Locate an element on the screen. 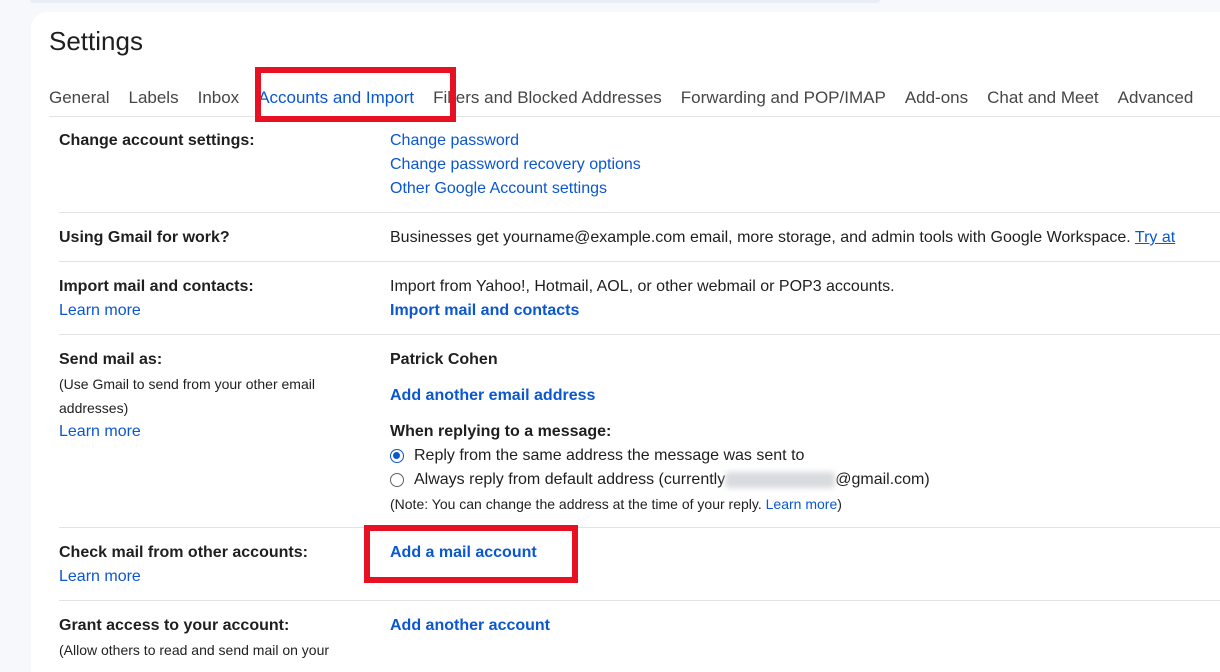 The width and height of the screenshot is (1220, 672). tabs-divider is located at coordinates (634, 116).